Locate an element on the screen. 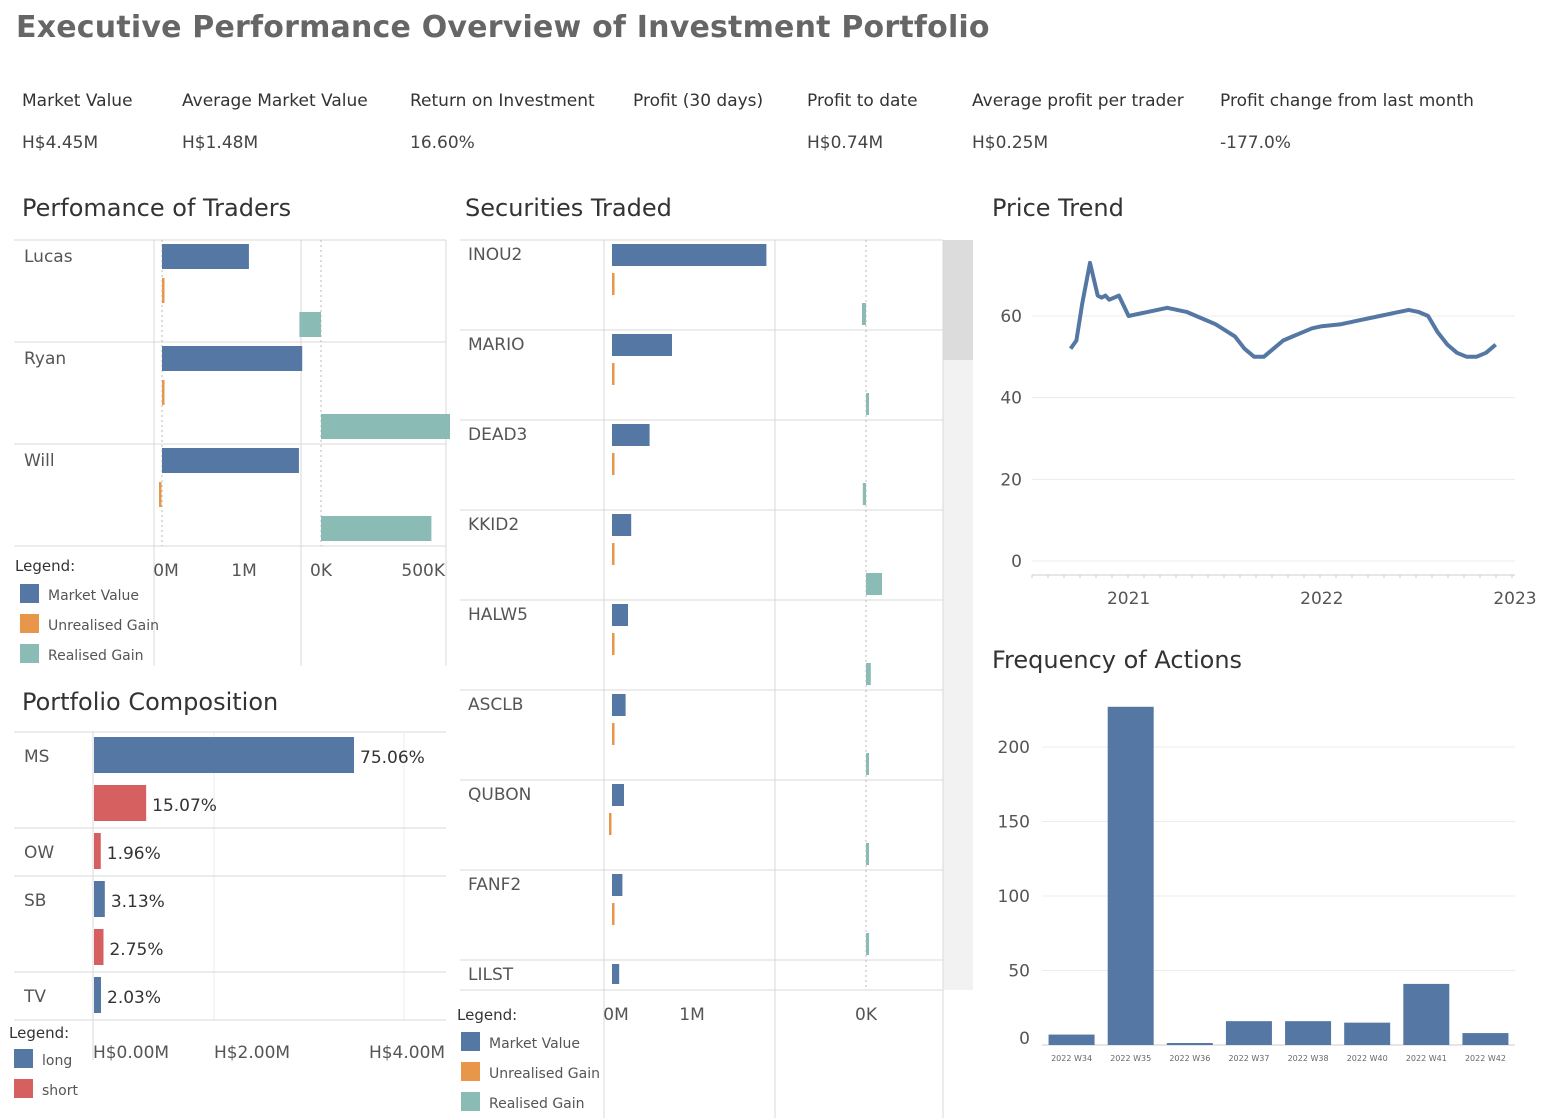  y-tick-label: 40 is located at coordinates (1011, 399).